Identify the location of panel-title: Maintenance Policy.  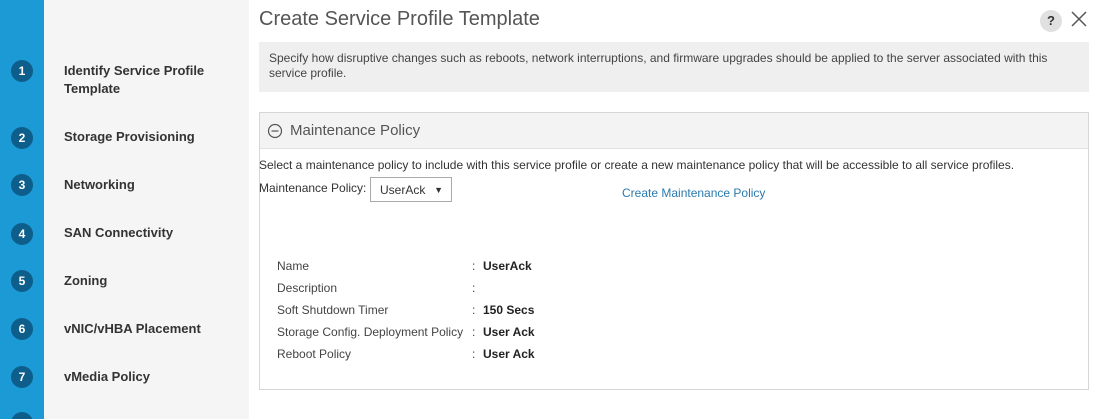
(355, 130).